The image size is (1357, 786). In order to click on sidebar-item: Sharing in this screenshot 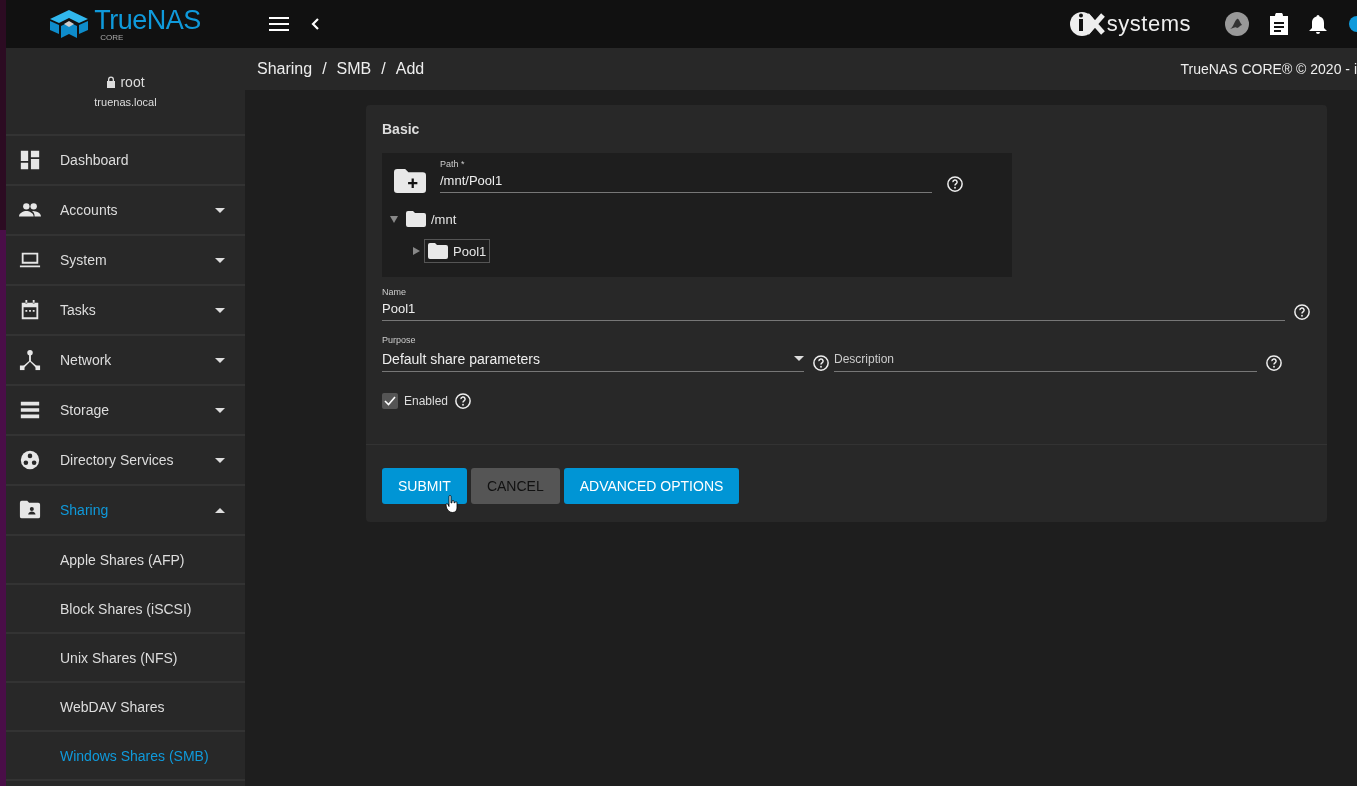, I will do `click(125, 511)`.